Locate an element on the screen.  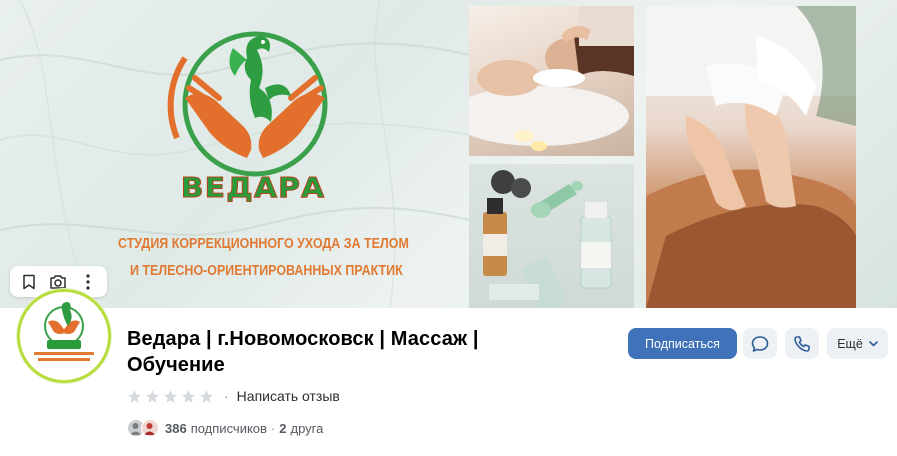
subscribers-row: 386 подписчиков · 2 друга is located at coordinates (225, 428).